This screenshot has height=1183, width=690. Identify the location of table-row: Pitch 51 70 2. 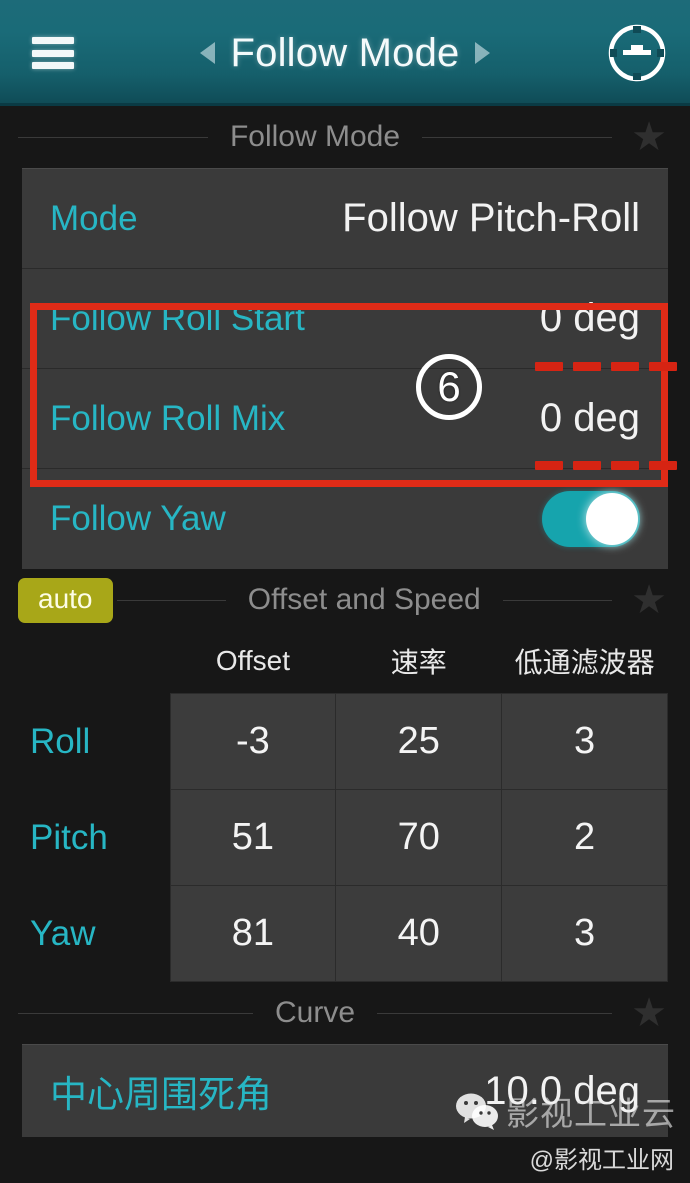
(345, 837).